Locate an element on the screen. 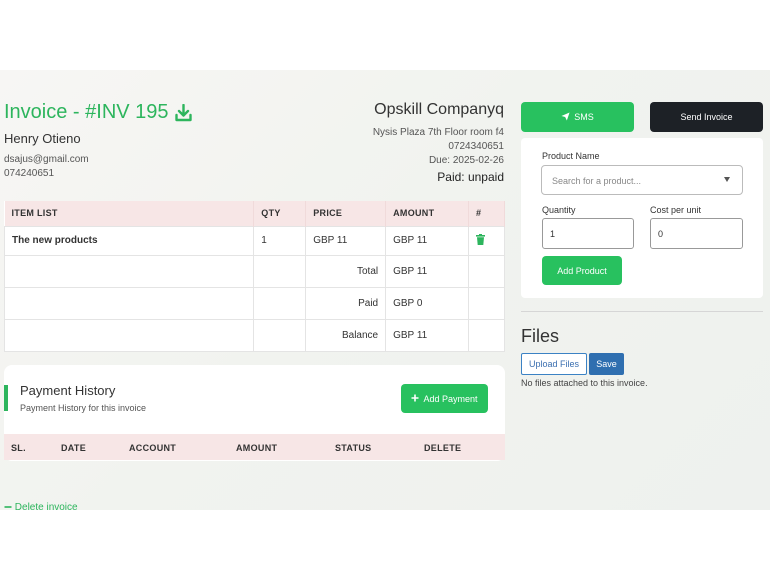  header-account: ACCOUNT is located at coordinates (153, 448).